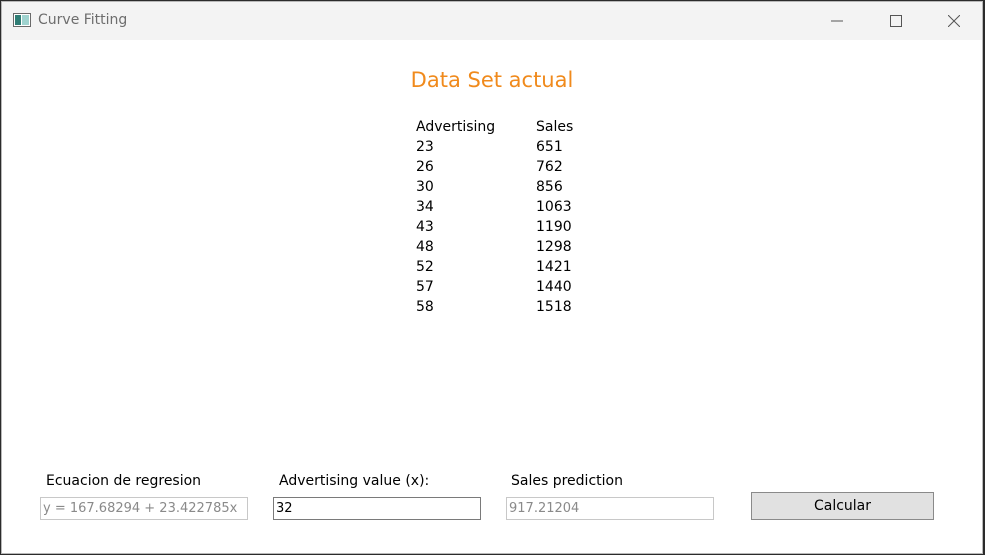 This screenshot has height=555, width=985. Describe the element at coordinates (842, 506) in the screenshot. I see `calculate-button: Calcular` at that location.